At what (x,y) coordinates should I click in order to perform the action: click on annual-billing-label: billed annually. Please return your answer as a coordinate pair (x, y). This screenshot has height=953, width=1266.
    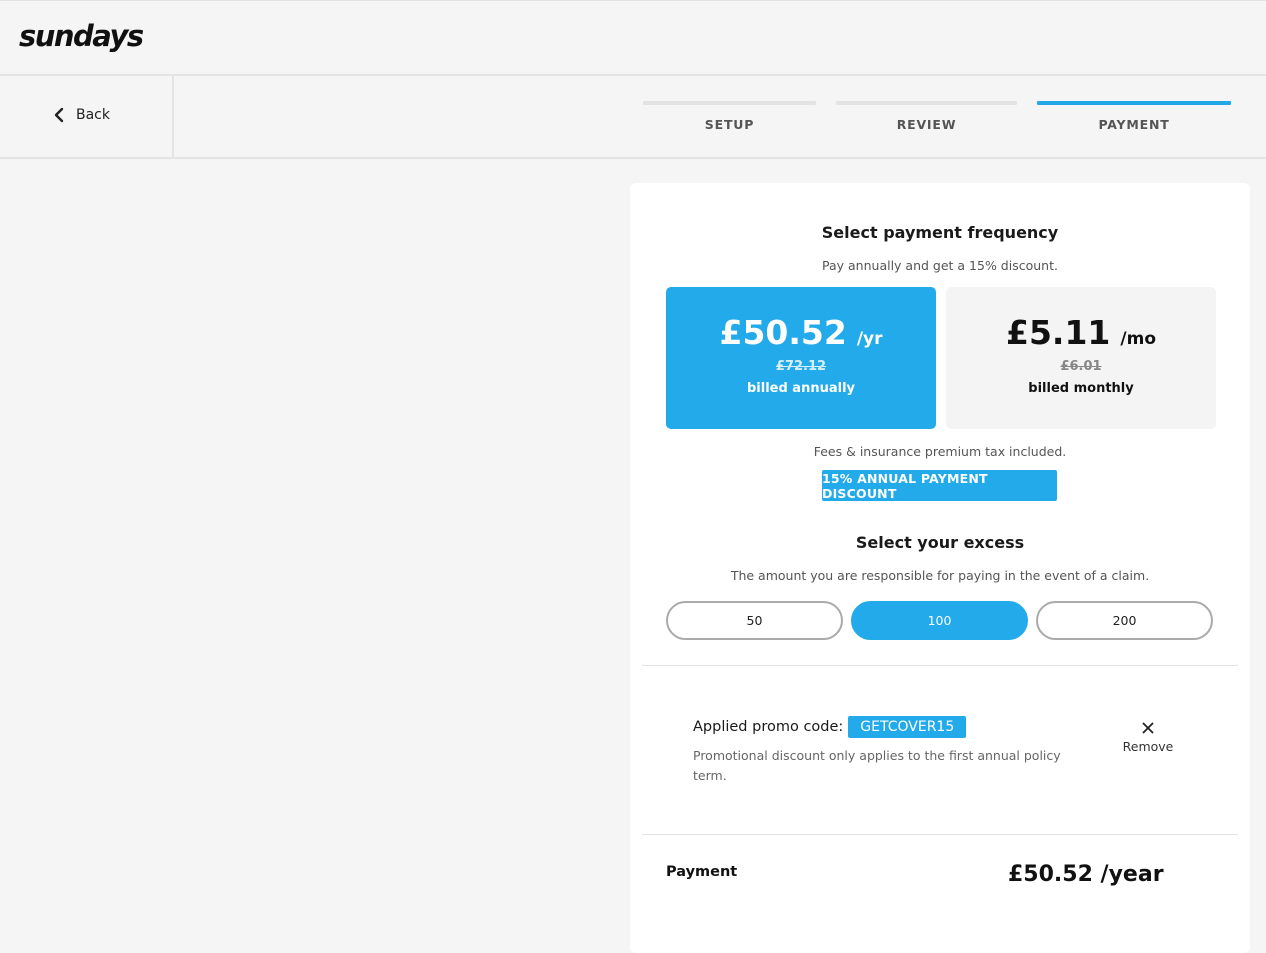
    Looking at the image, I should click on (801, 388).